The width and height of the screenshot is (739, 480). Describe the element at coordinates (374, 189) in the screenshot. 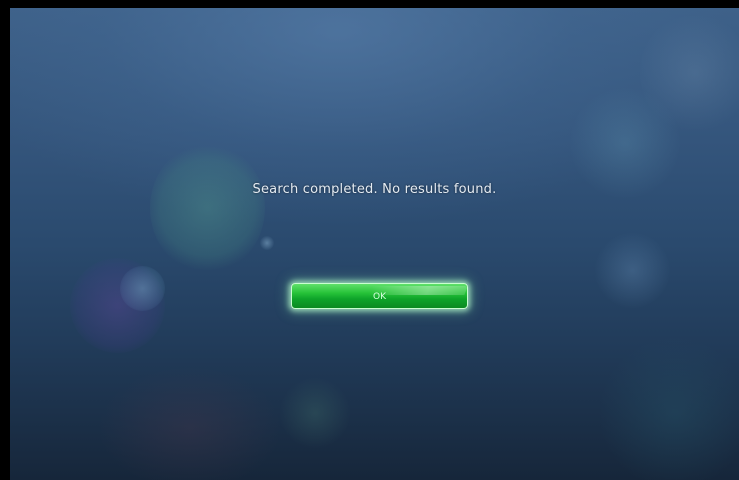

I see `status-message: Search completed. No results found.` at that location.